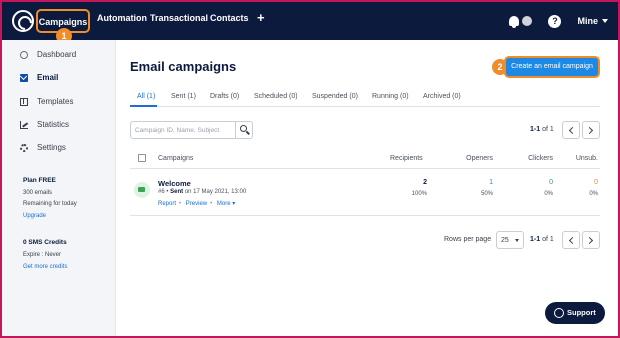 The height and width of the screenshot is (338, 620). I want to click on account-label: Mine, so click(587, 21).